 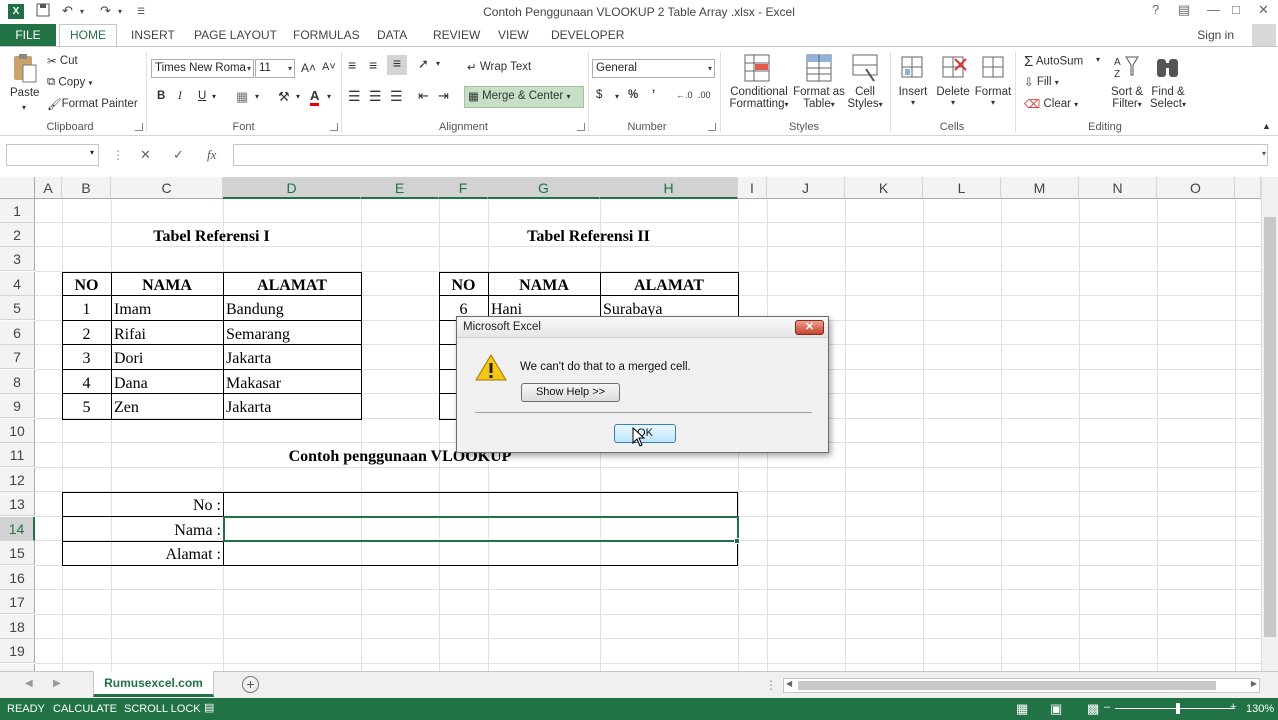 I want to click on close-button: ✕, so click(x=1263, y=10).